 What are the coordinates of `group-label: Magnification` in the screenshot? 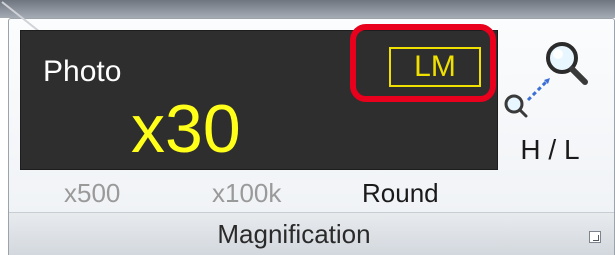 It's located at (294, 234).